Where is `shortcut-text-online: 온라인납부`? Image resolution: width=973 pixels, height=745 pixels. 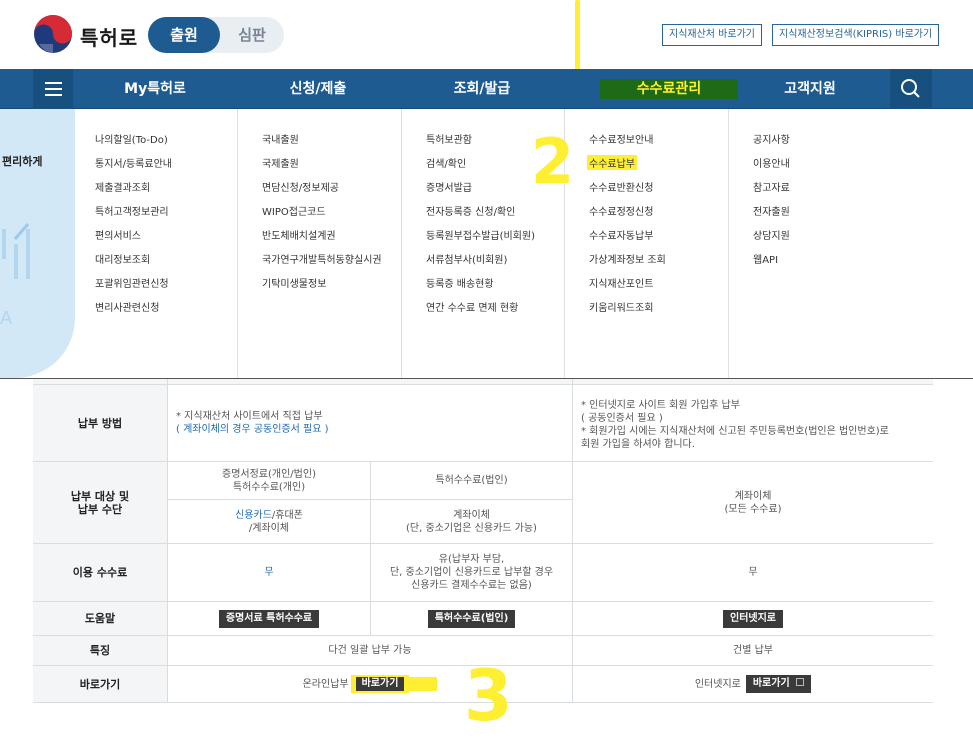 shortcut-text-online: 온라인납부 is located at coordinates (325, 684).